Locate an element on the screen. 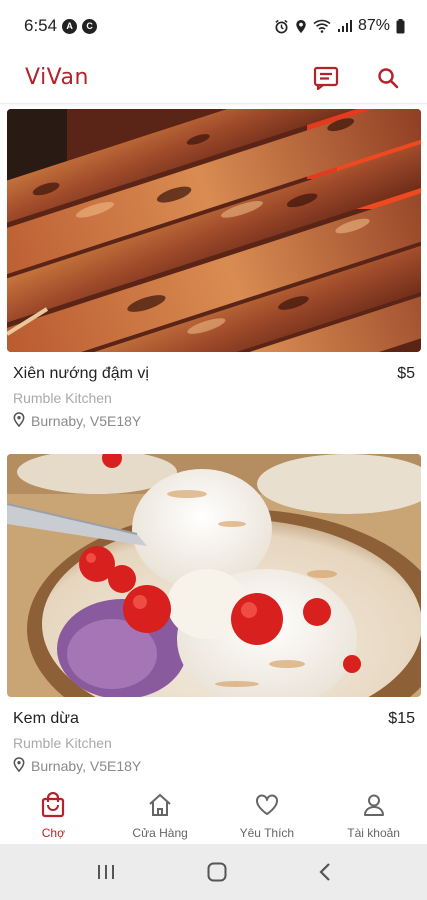 This screenshot has height=900, width=427. item-price: $5 is located at coordinates (406, 373).